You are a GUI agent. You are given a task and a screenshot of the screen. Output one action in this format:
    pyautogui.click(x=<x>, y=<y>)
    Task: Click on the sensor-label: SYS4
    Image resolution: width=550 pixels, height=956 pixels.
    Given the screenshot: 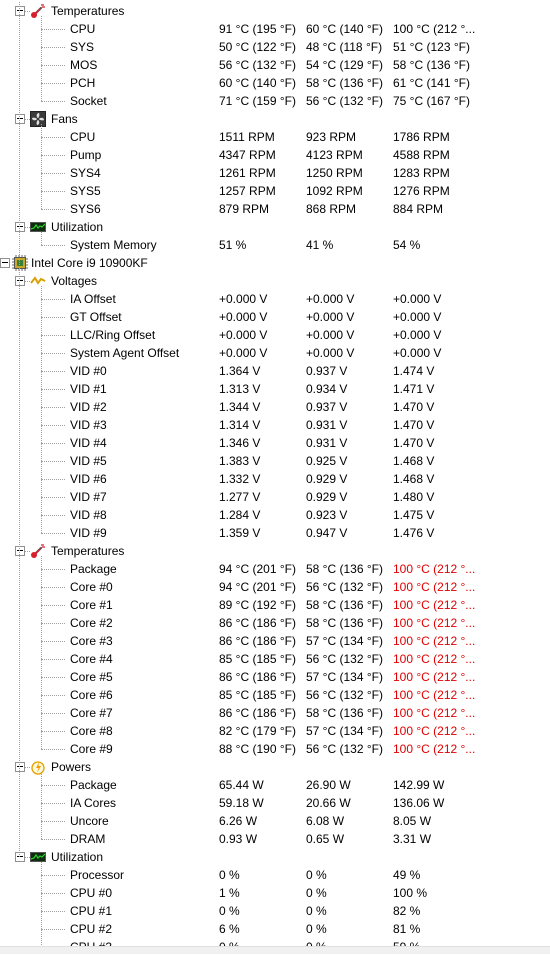 What is the action you would take?
    pyautogui.click(x=85, y=173)
    